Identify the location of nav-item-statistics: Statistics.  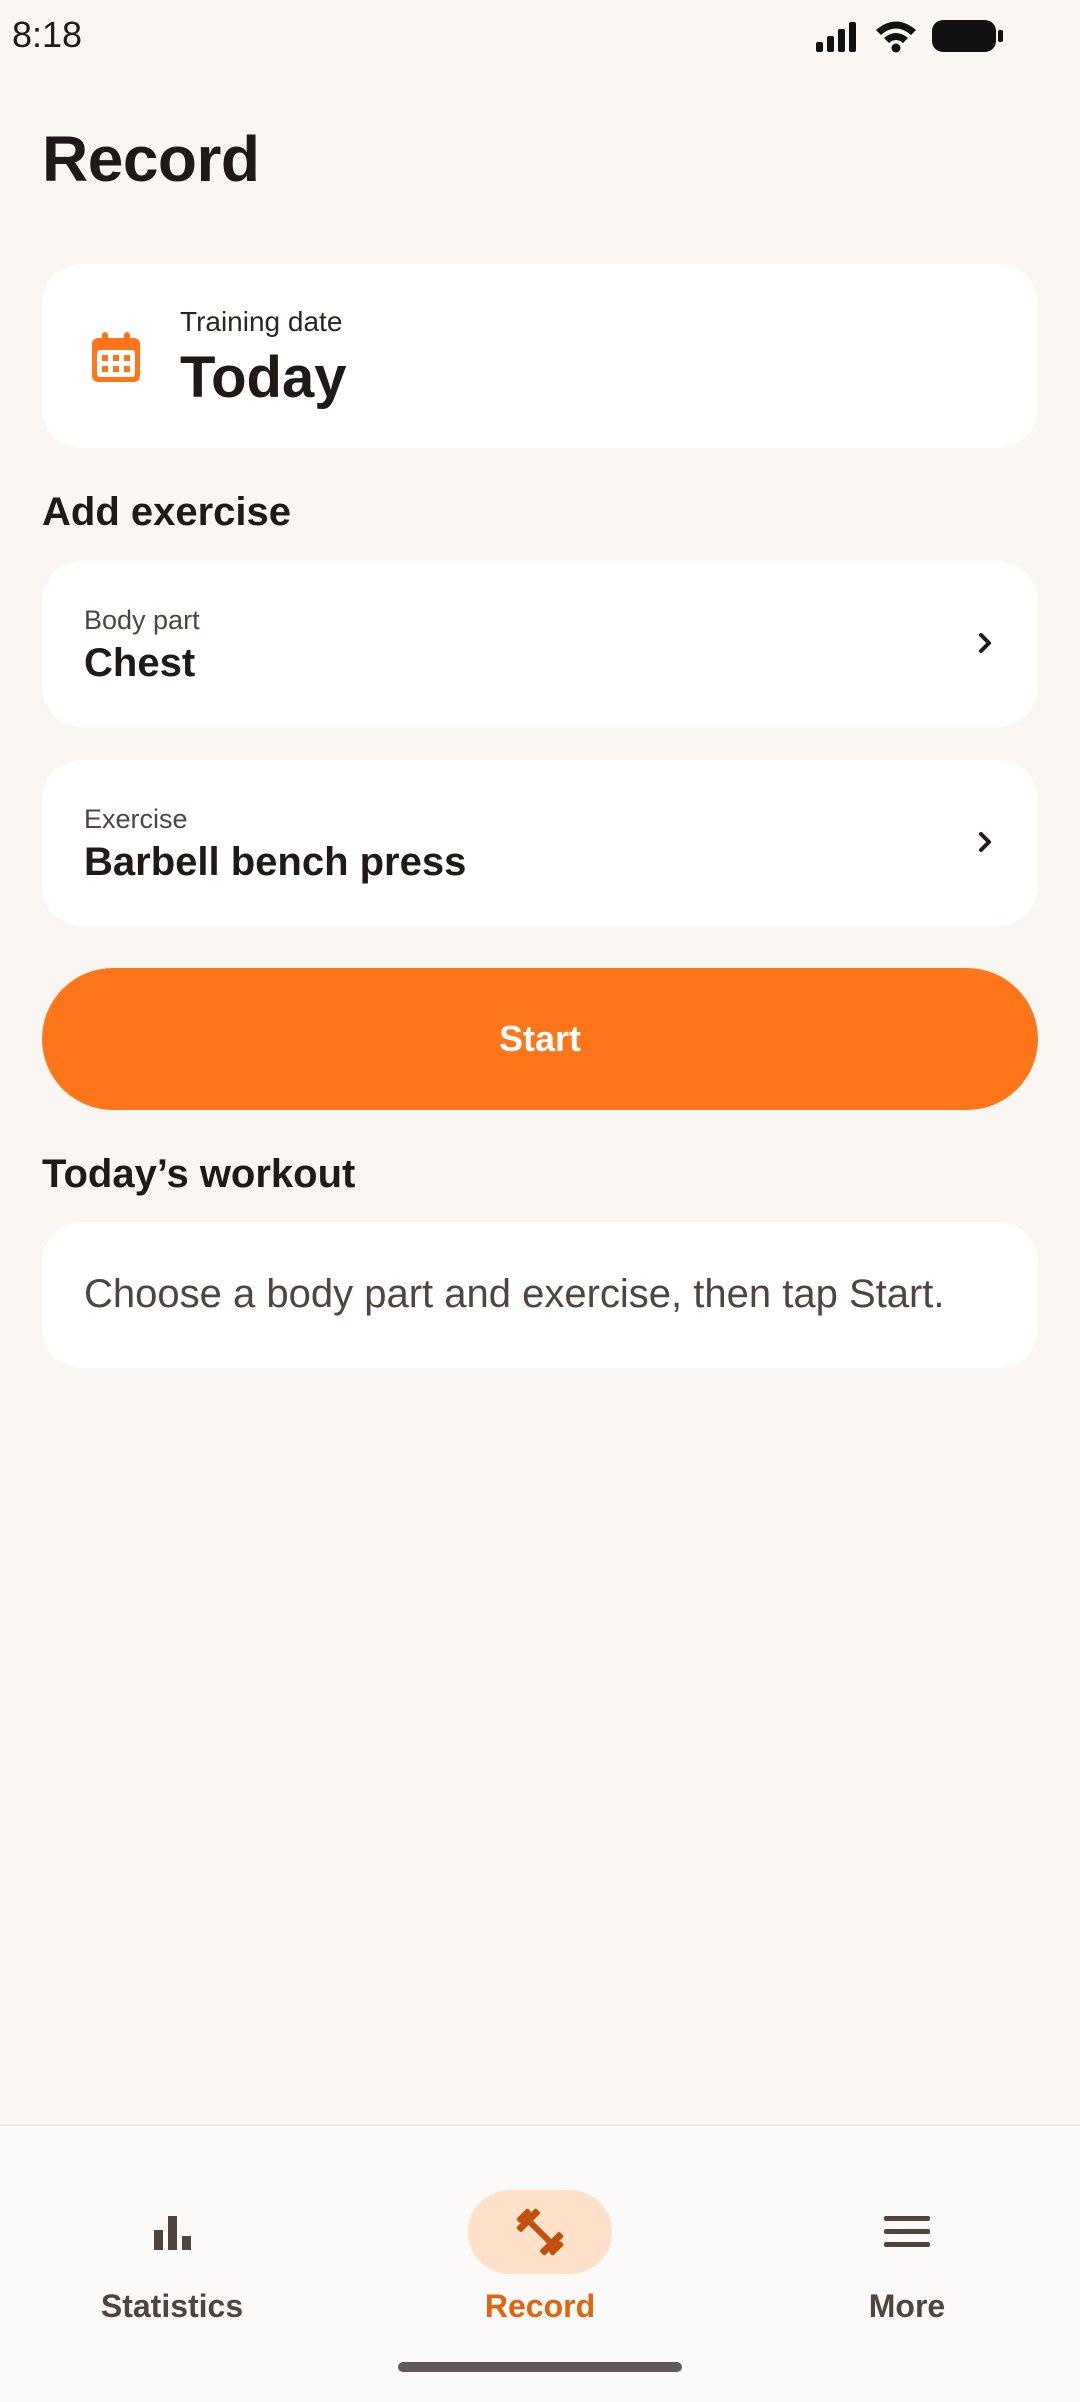
(172, 2241).